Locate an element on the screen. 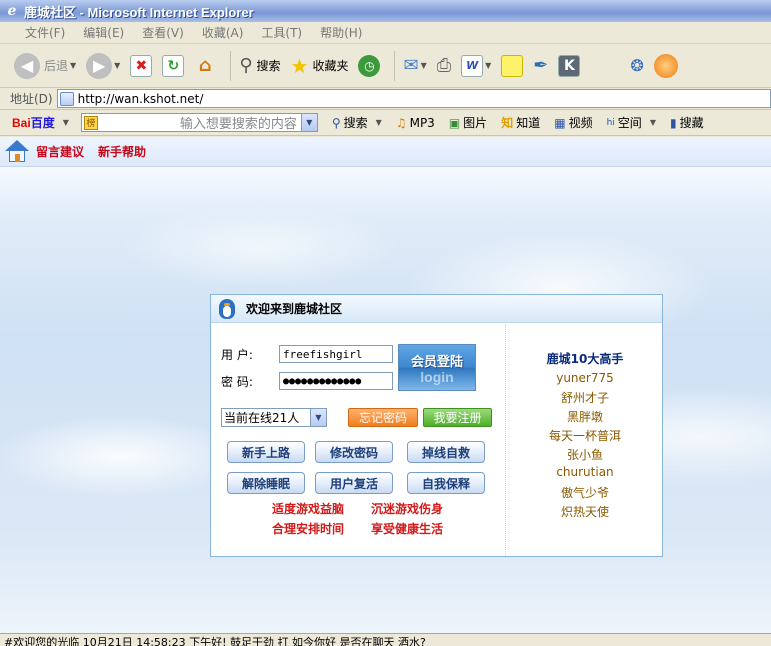 The height and width of the screenshot is (646, 771). search-label: 搜索 is located at coordinates (268, 66).